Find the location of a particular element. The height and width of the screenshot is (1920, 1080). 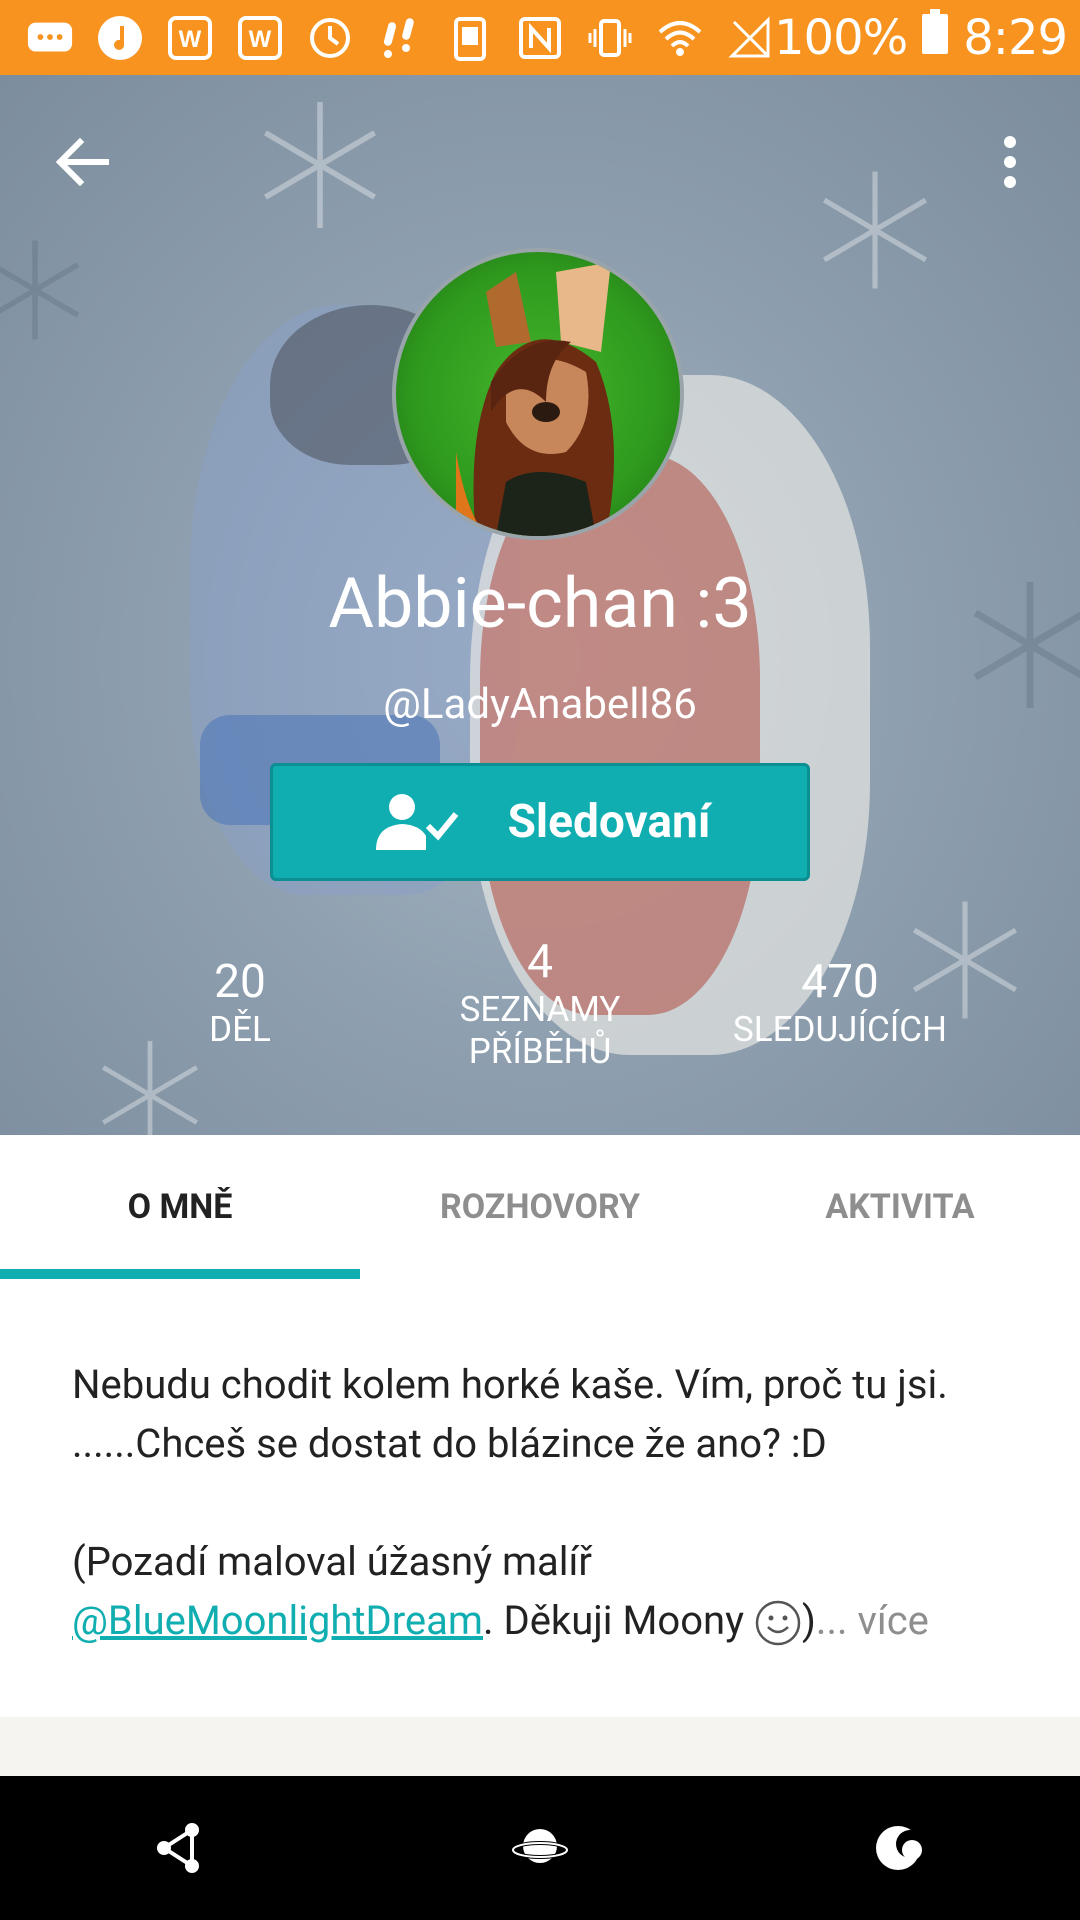

clock-icon is located at coordinates (330, 38).